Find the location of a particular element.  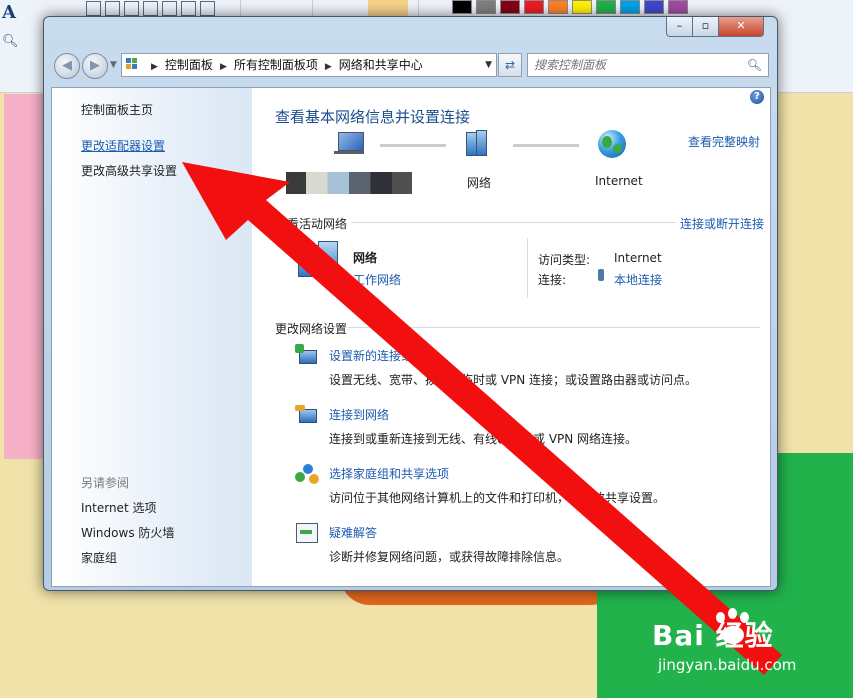

watermark-url: jingyan.baidu.com is located at coordinates (727, 665).